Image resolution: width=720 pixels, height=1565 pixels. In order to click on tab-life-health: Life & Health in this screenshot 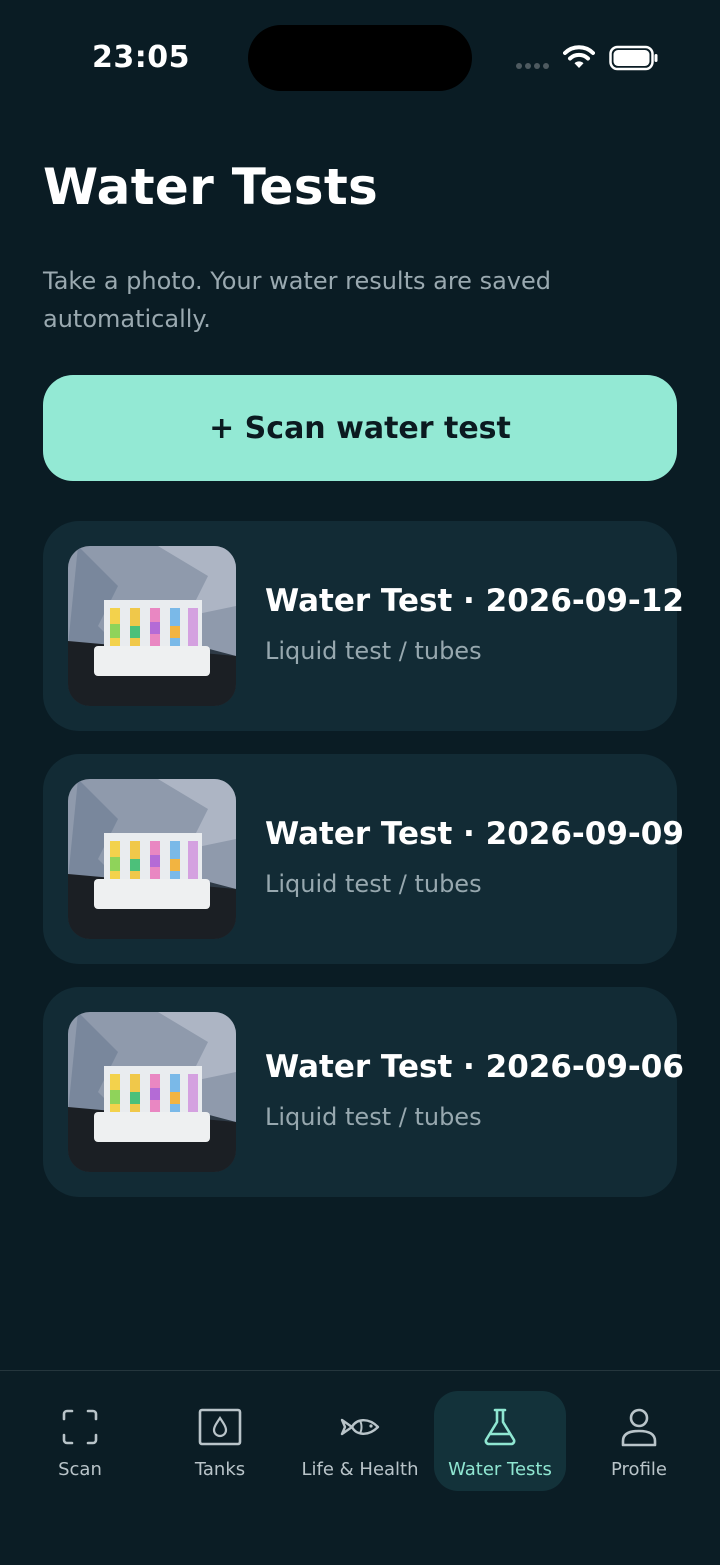, I will do `click(360, 1441)`.